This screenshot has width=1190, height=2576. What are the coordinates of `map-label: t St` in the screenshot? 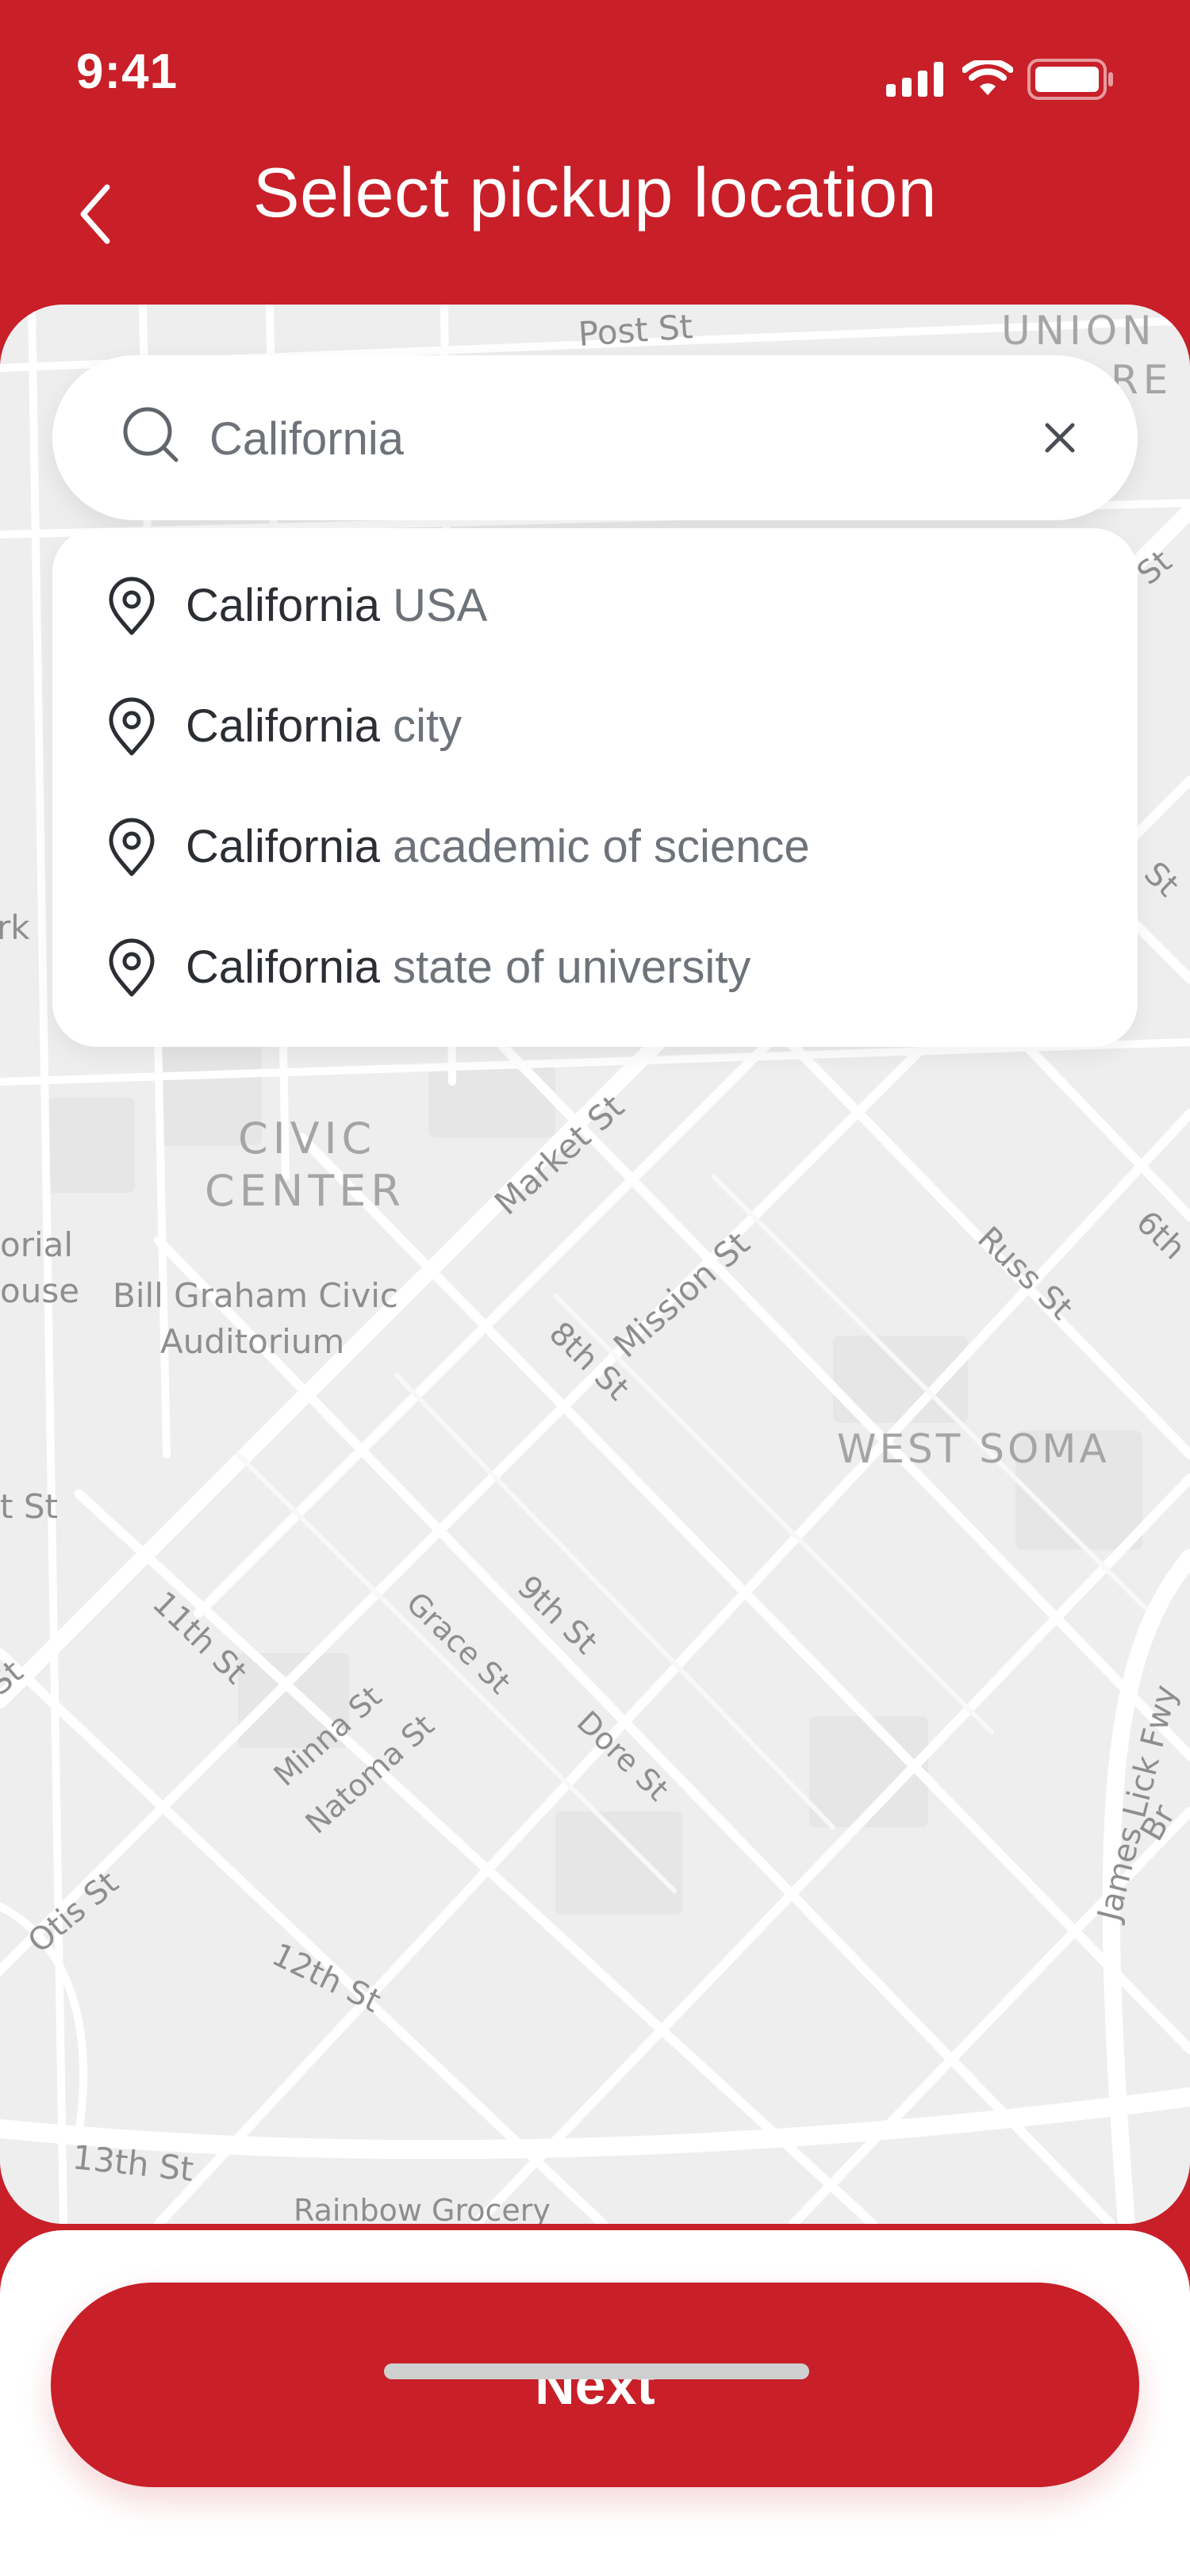 It's located at (29, 1506).